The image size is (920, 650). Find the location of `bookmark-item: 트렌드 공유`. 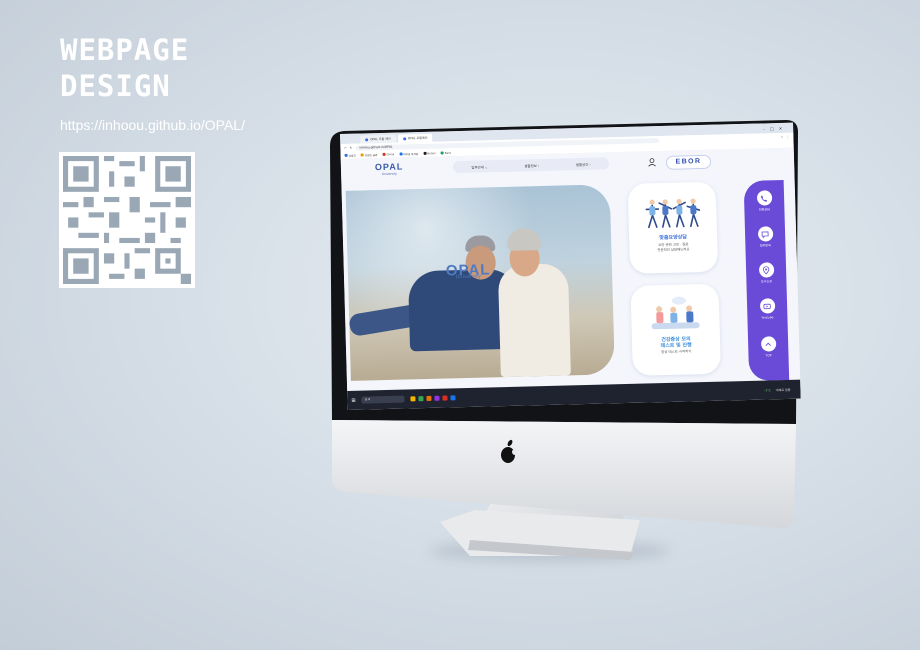

bookmark-item: 트렌드 공유 is located at coordinates (369, 155).